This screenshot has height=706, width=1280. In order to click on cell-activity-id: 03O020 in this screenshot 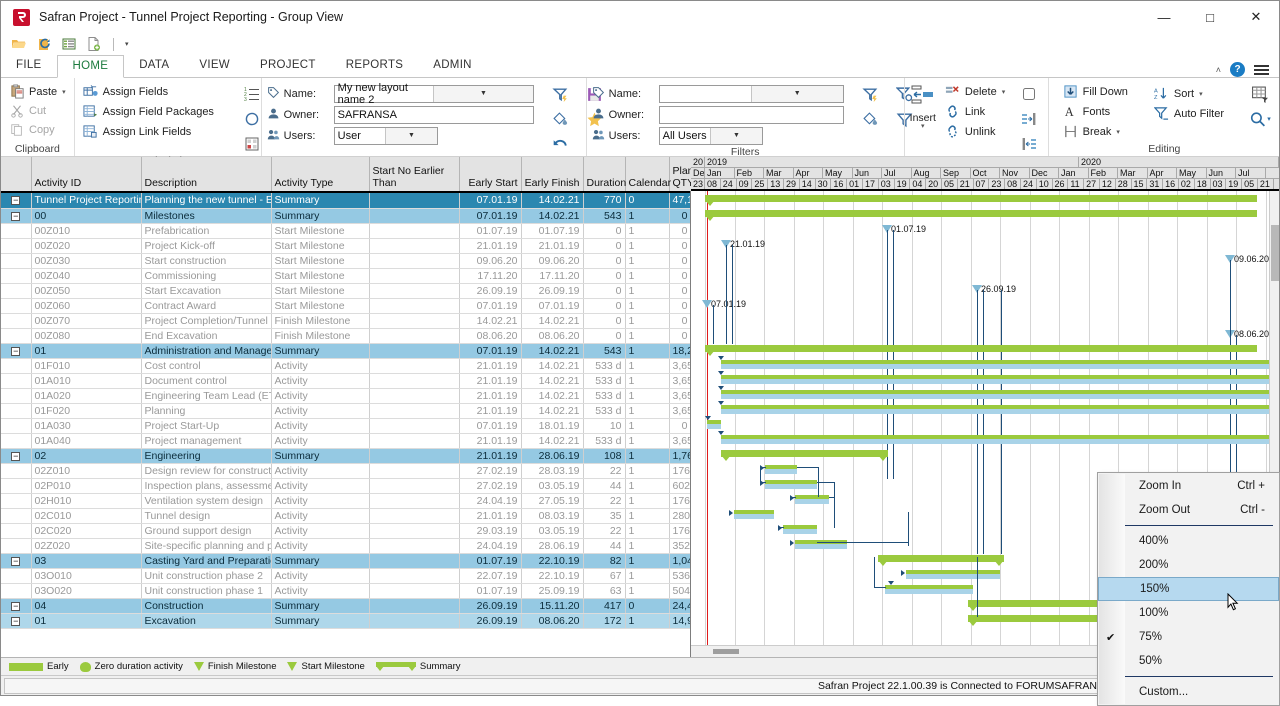, I will do `click(86, 591)`.